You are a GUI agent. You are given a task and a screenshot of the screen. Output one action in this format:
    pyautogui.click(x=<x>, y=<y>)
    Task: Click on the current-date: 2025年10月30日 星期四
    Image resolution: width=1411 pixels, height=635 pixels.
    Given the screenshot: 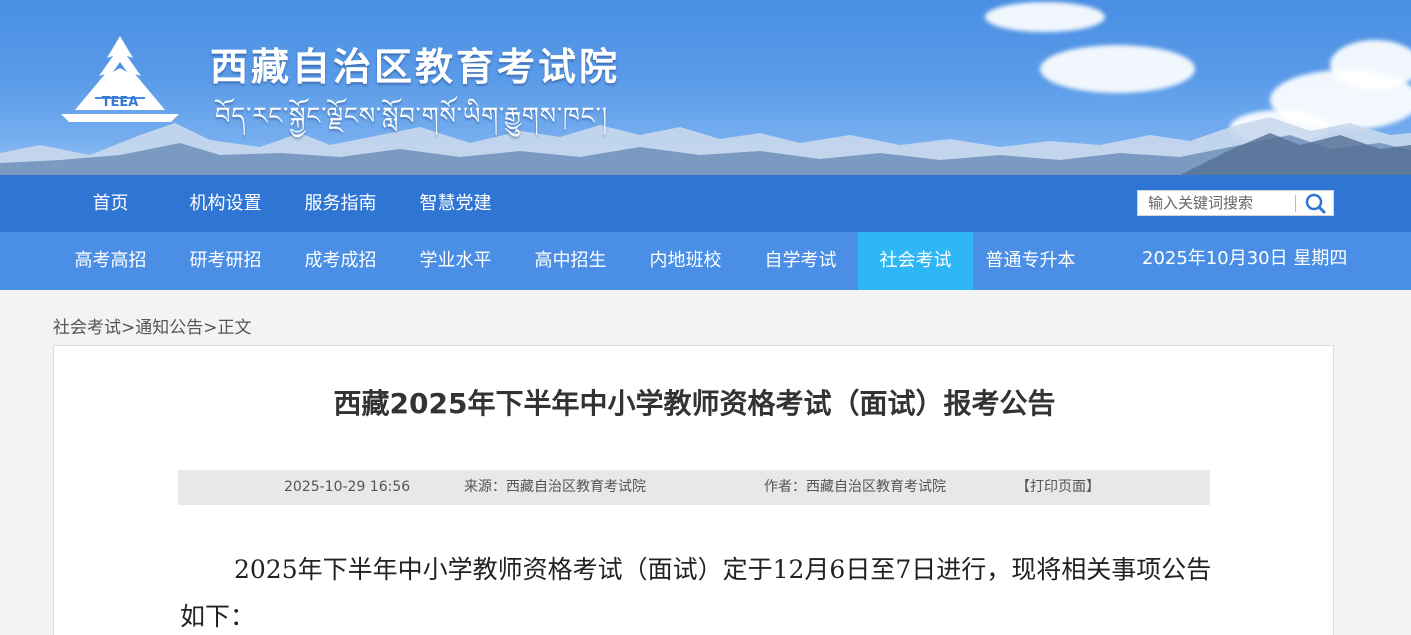 What is the action you would take?
    pyautogui.click(x=1245, y=258)
    